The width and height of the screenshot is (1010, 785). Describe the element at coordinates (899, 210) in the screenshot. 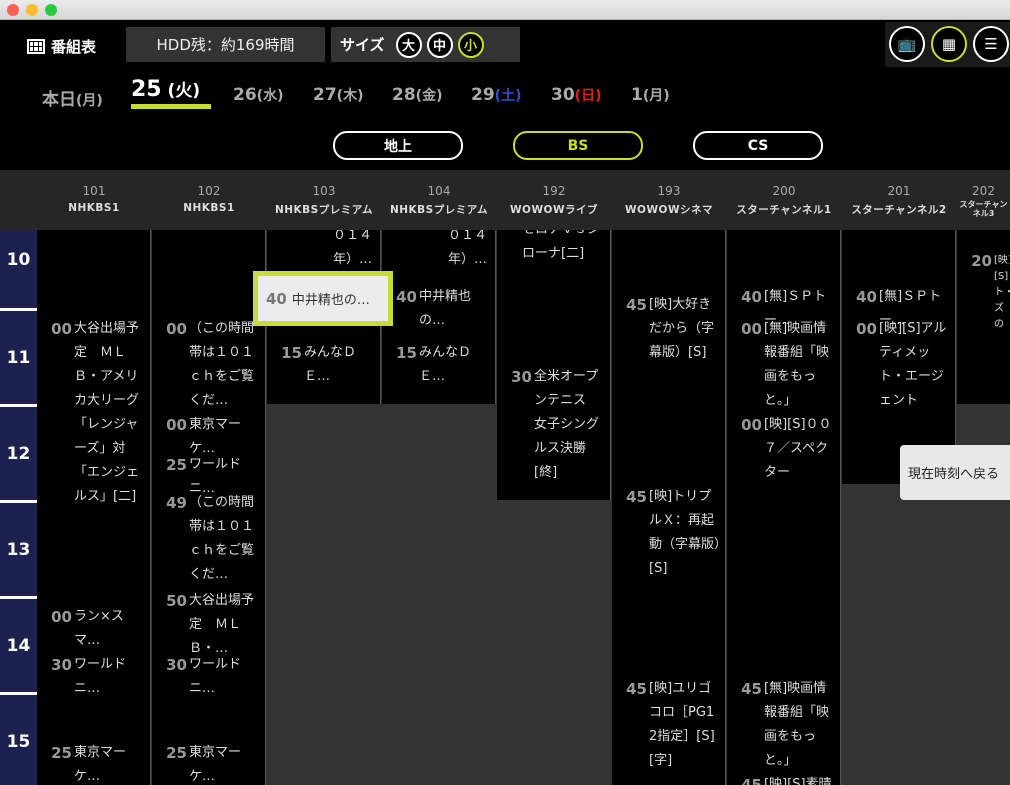

I see `channel-name: スターチャンネル2` at that location.